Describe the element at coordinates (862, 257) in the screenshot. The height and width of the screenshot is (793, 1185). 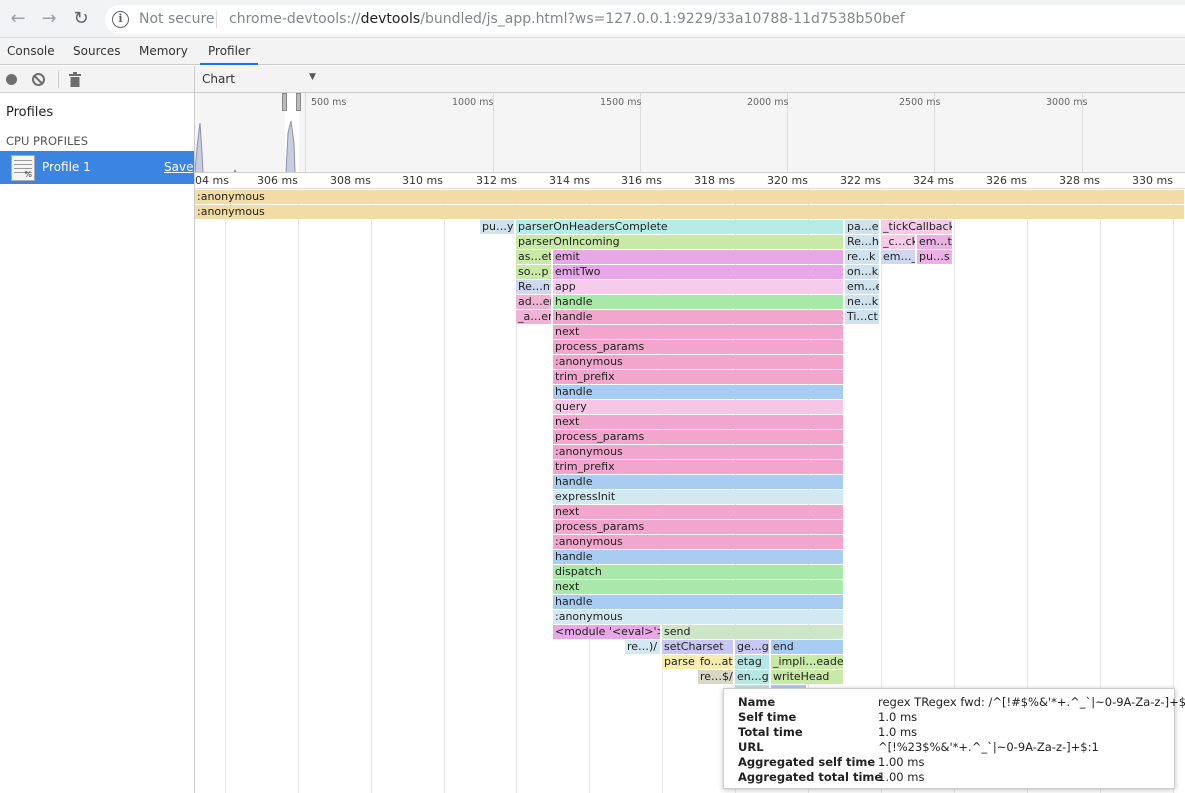
I see `flame-bar: re…k` at that location.